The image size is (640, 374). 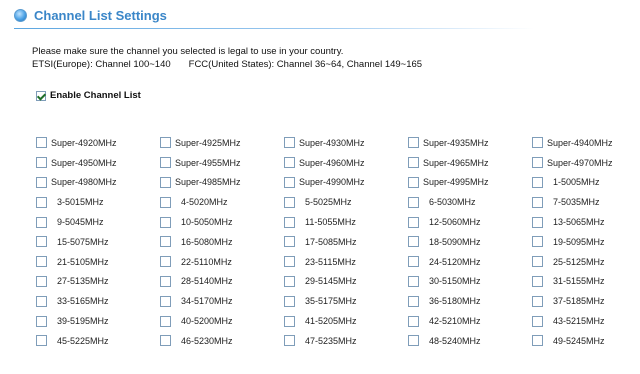 I want to click on channel-option: Super-4990MHz, so click(x=346, y=182).